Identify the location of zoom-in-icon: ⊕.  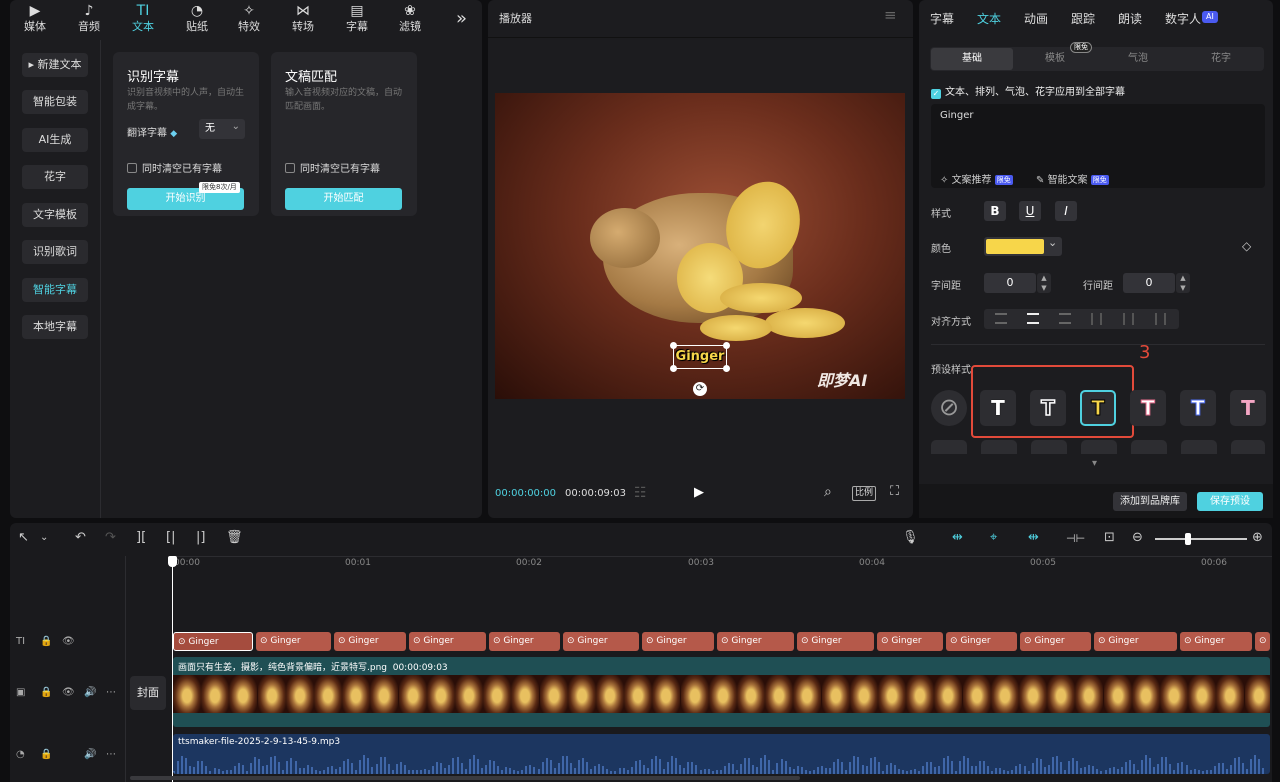
(1257, 537).